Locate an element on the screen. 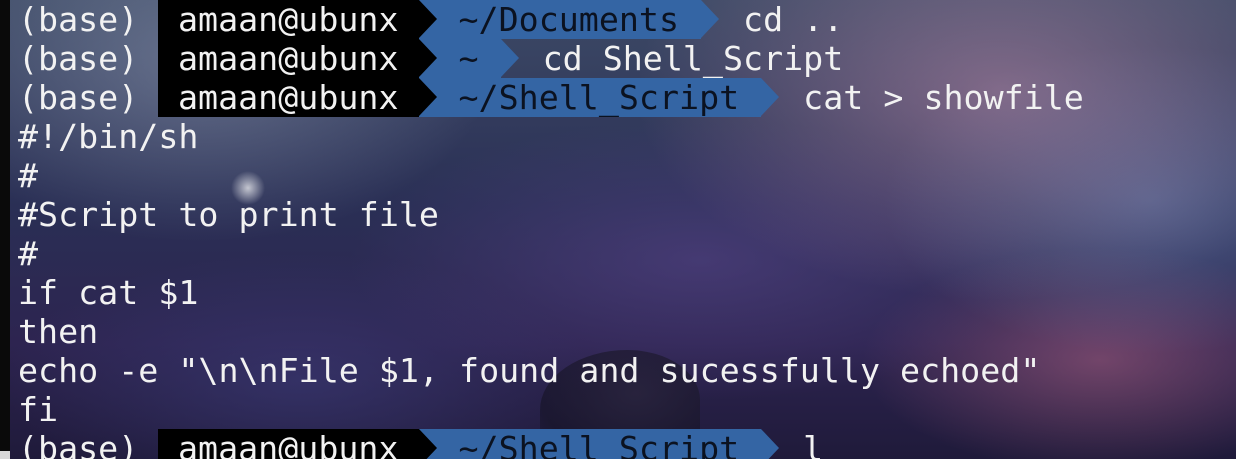  output-line: #Script to print file is located at coordinates (228, 214).